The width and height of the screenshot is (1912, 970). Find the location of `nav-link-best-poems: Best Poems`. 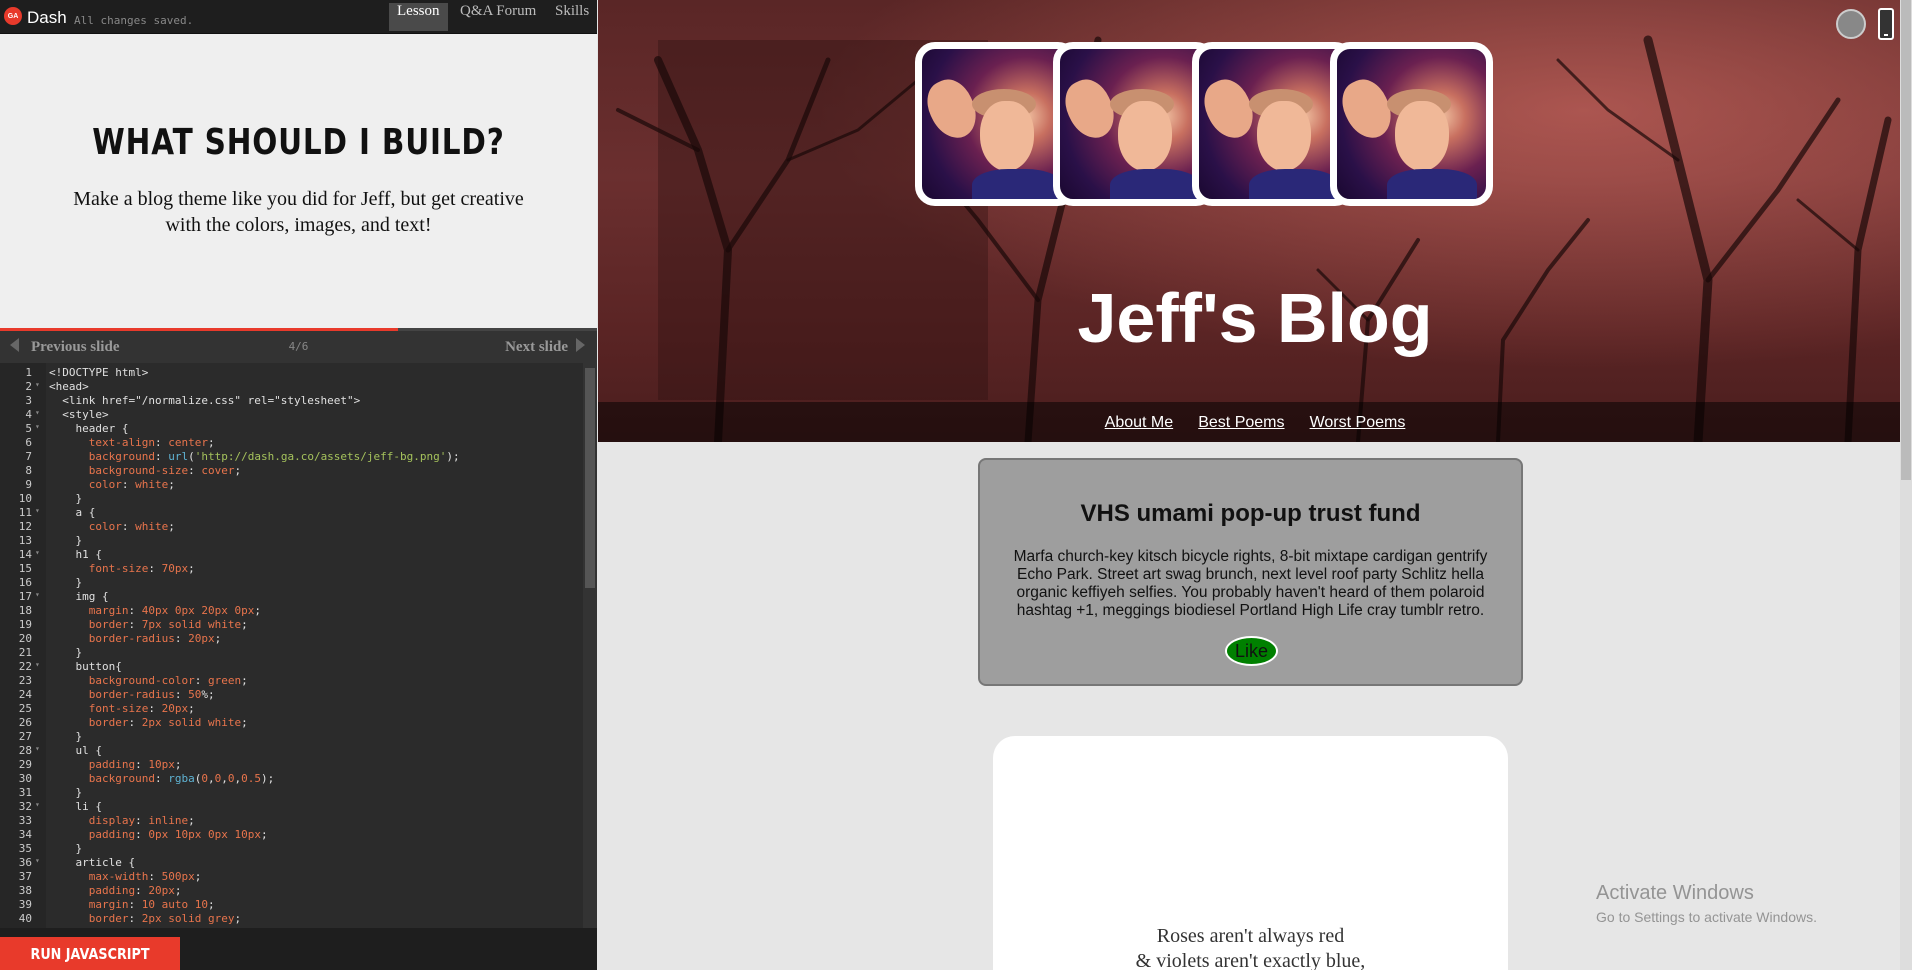

nav-link-best-poems: Best Poems is located at coordinates (1241, 423).